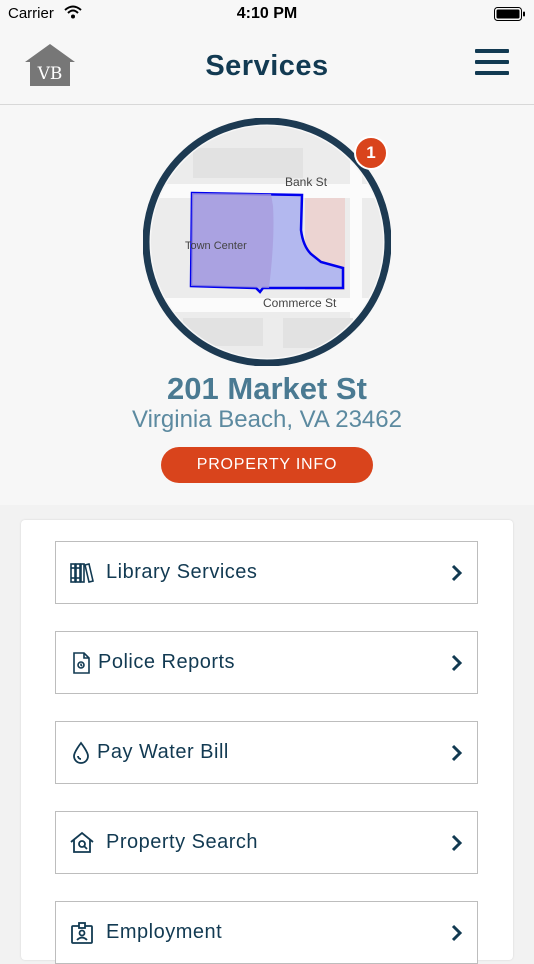 Image resolution: width=534 pixels, height=964 pixels. Describe the element at coordinates (167, 662) in the screenshot. I see `service-label: Police Reports` at that location.